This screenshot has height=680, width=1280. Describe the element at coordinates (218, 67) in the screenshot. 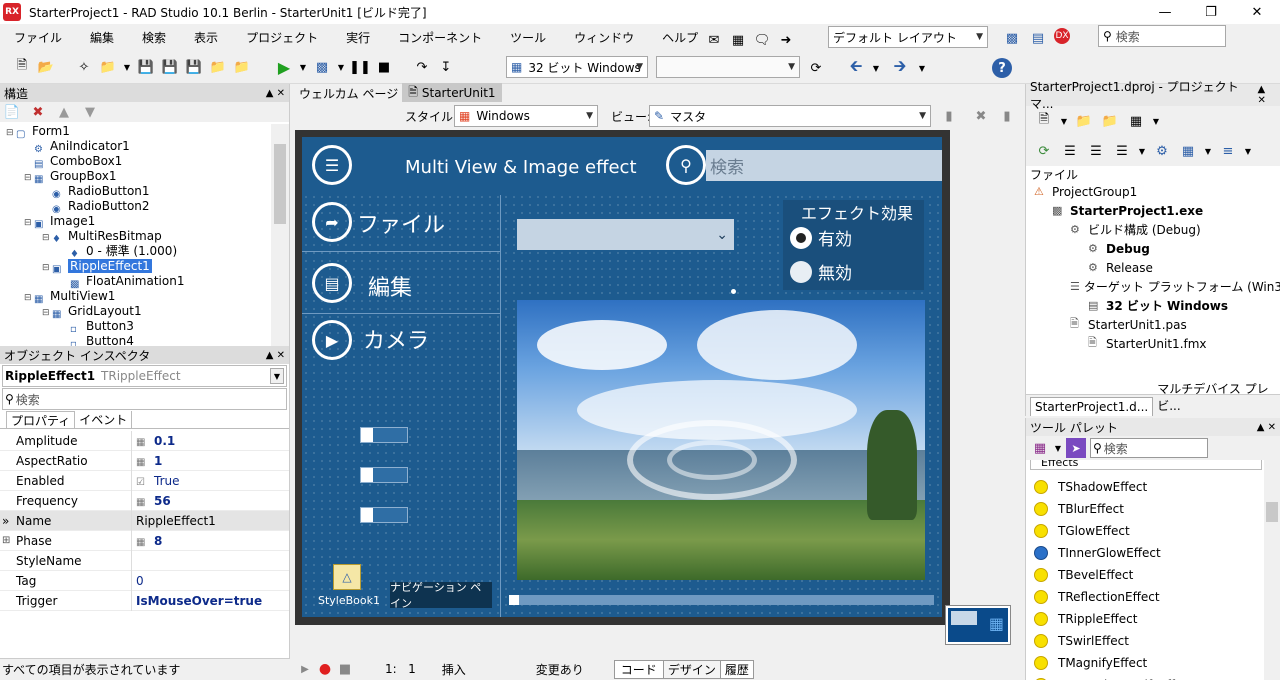

I see `add-to-project-icon: 📁` at that location.